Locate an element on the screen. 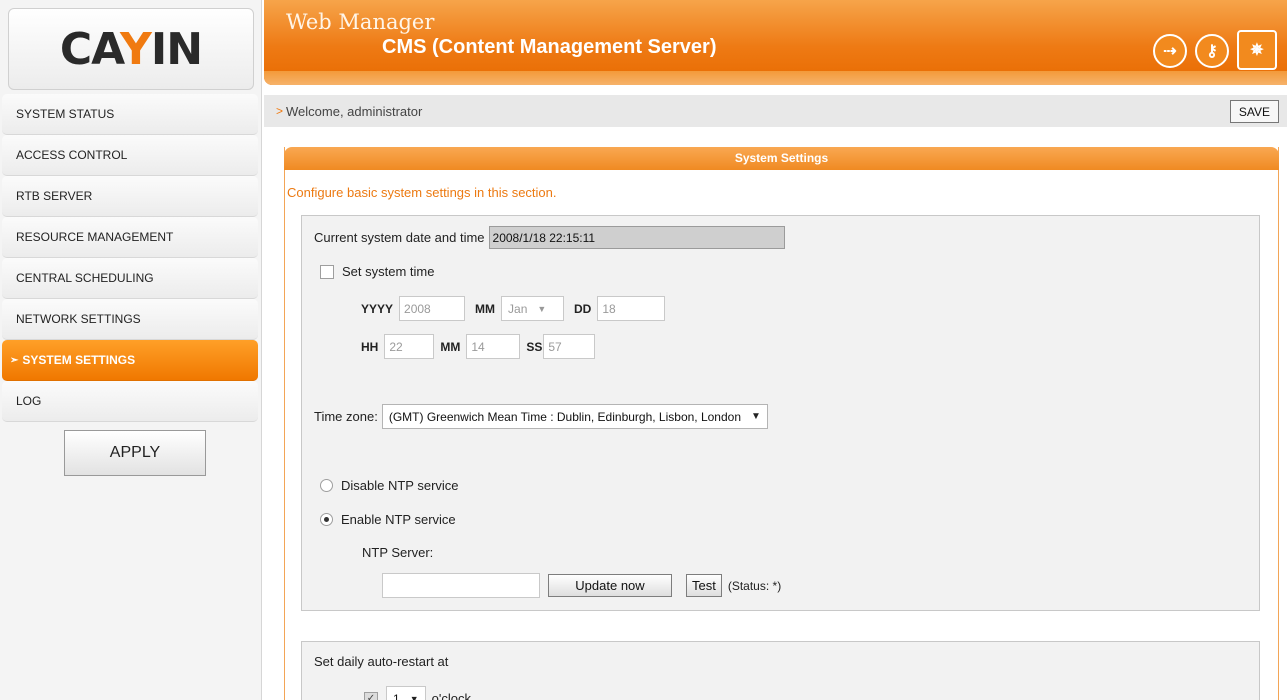 Image resolution: width=1287 pixels, height=700 pixels. current-datetime-label: Current system date and time is located at coordinates (399, 237).